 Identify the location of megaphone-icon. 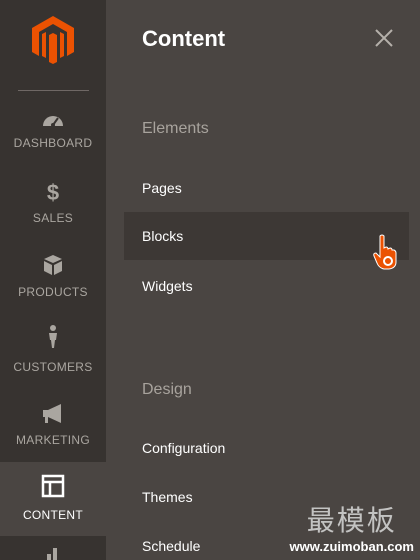
(52, 413).